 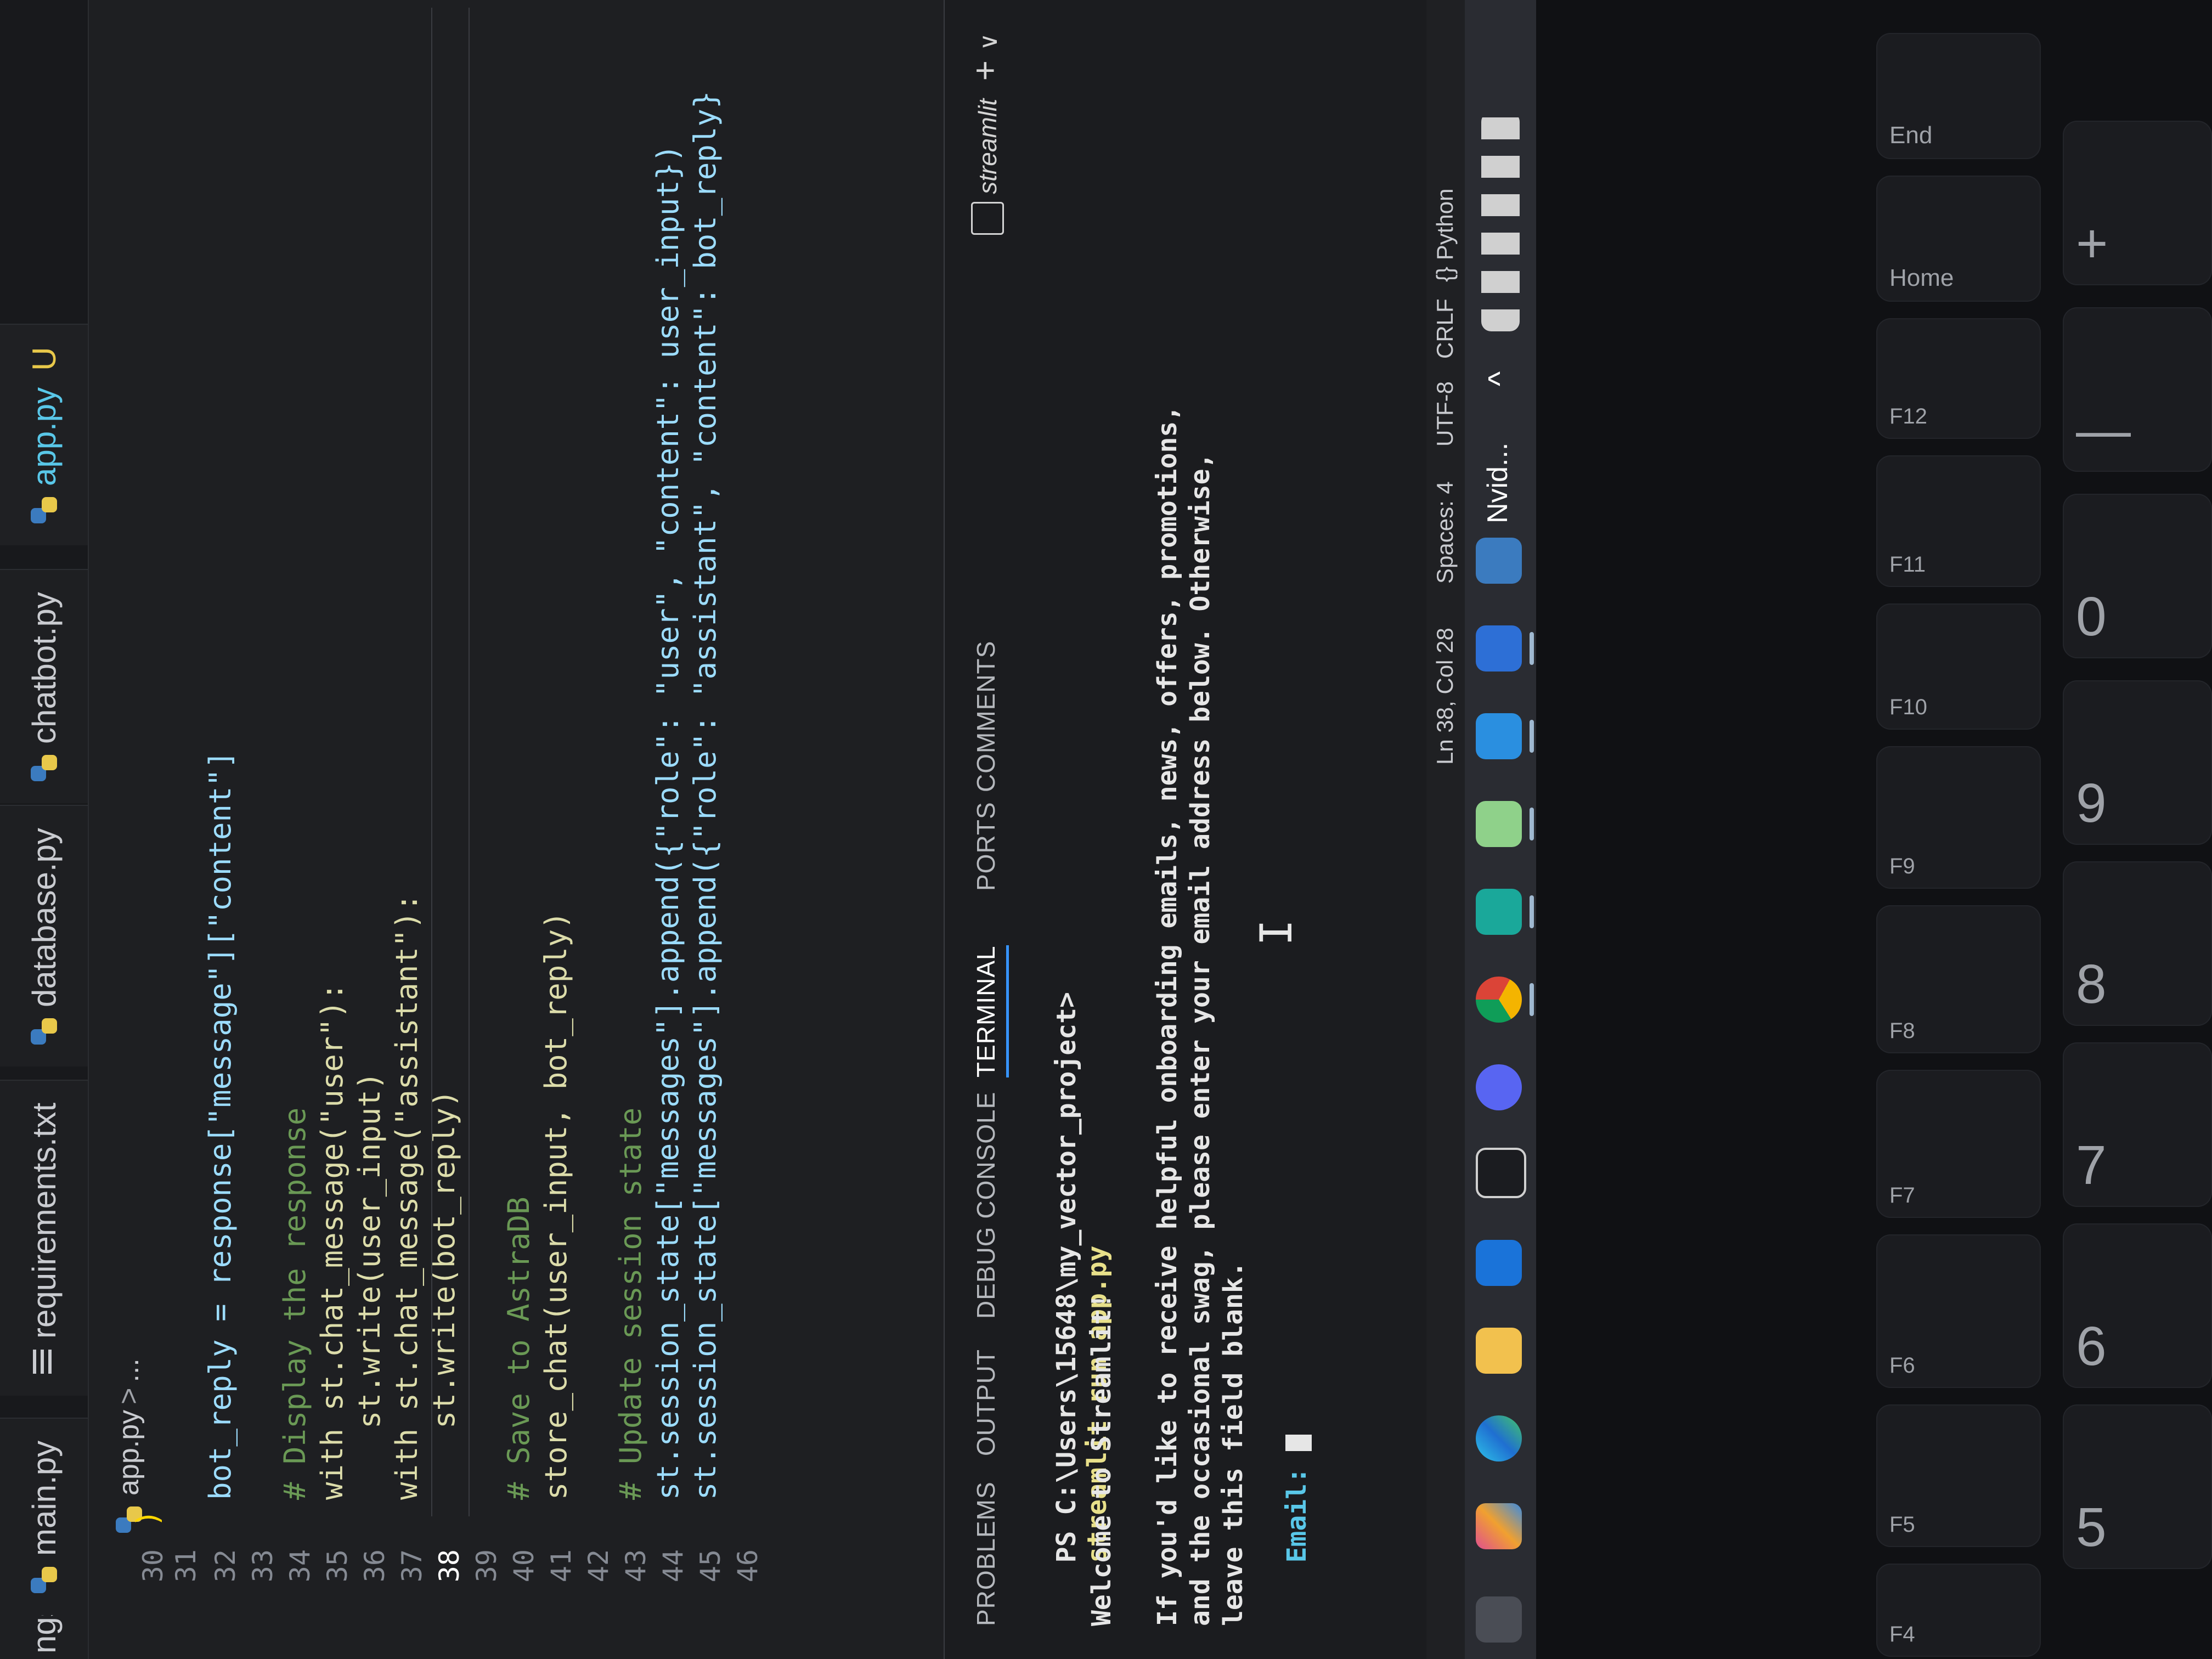 What do you see at coordinates (1958, 379) in the screenshot?
I see `key-f12: F12` at bounding box center [1958, 379].